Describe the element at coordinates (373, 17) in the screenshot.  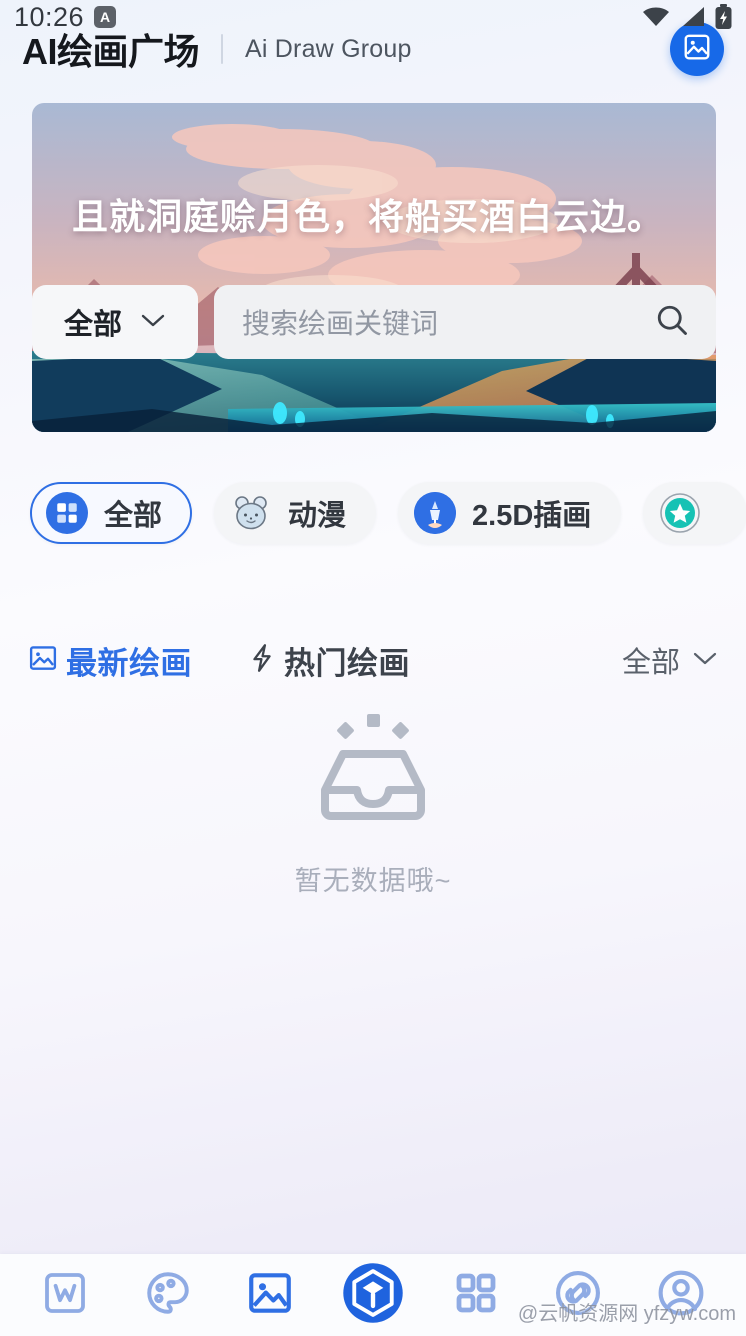
I see `status-bar: 10:26 A` at that location.